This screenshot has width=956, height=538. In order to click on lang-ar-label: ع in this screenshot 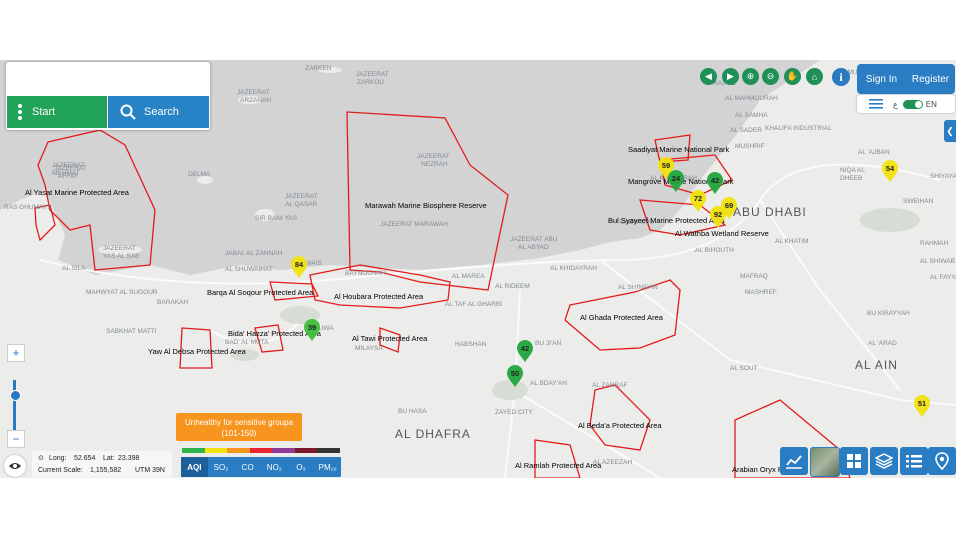, I will do `click(895, 104)`.